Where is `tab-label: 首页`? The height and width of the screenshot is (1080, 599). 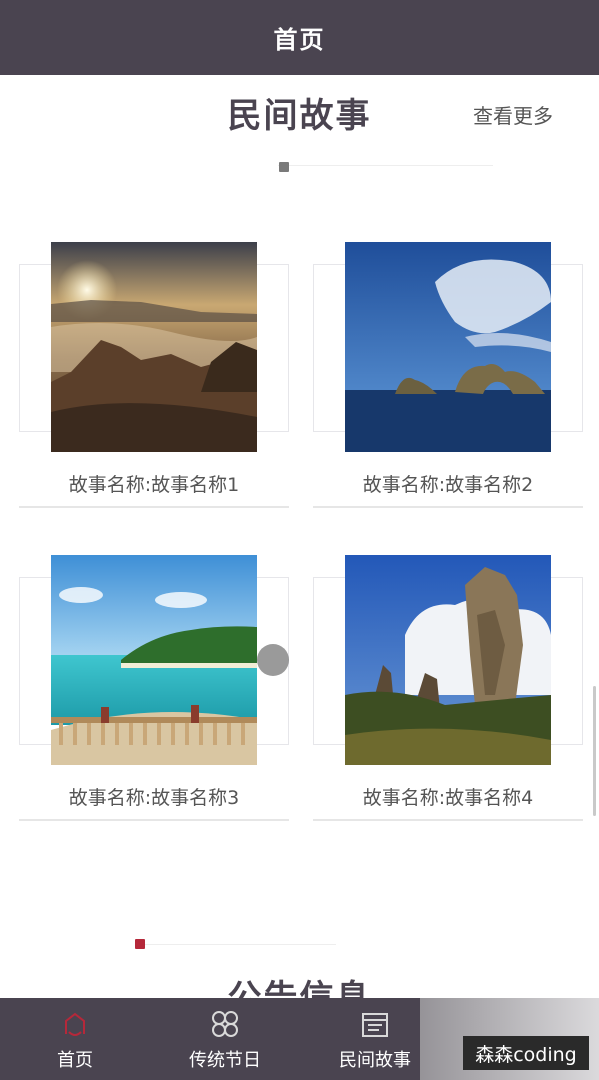 tab-label: 首页 is located at coordinates (75, 1060).